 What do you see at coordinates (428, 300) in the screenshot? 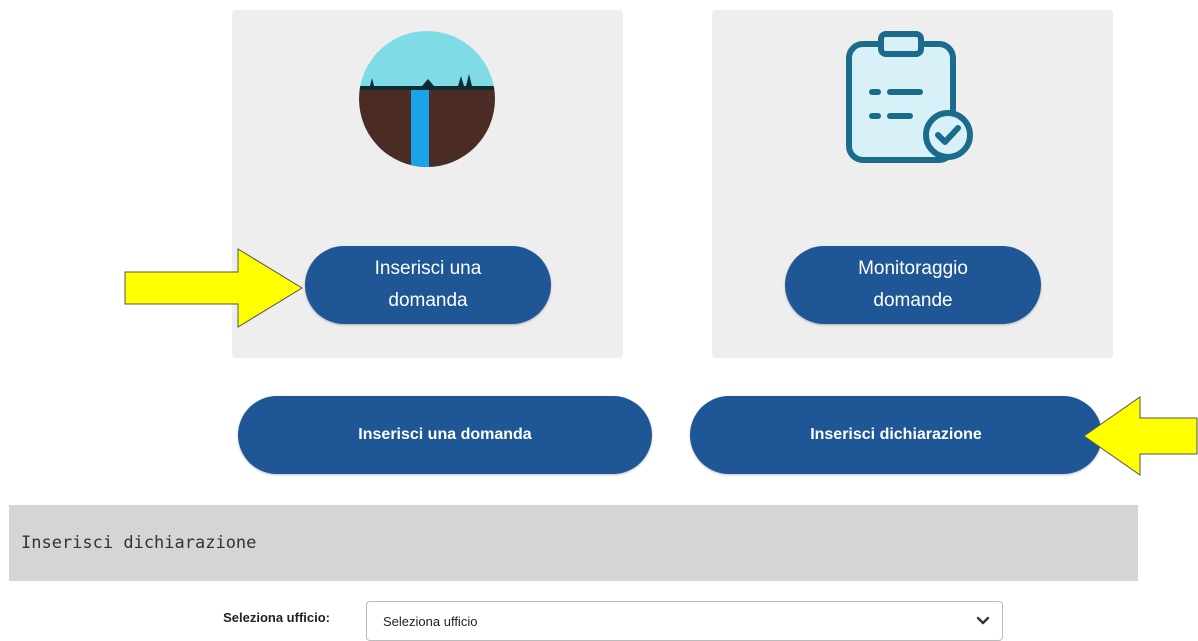
I see `insert-request-card-button-line2: domanda` at bounding box center [428, 300].